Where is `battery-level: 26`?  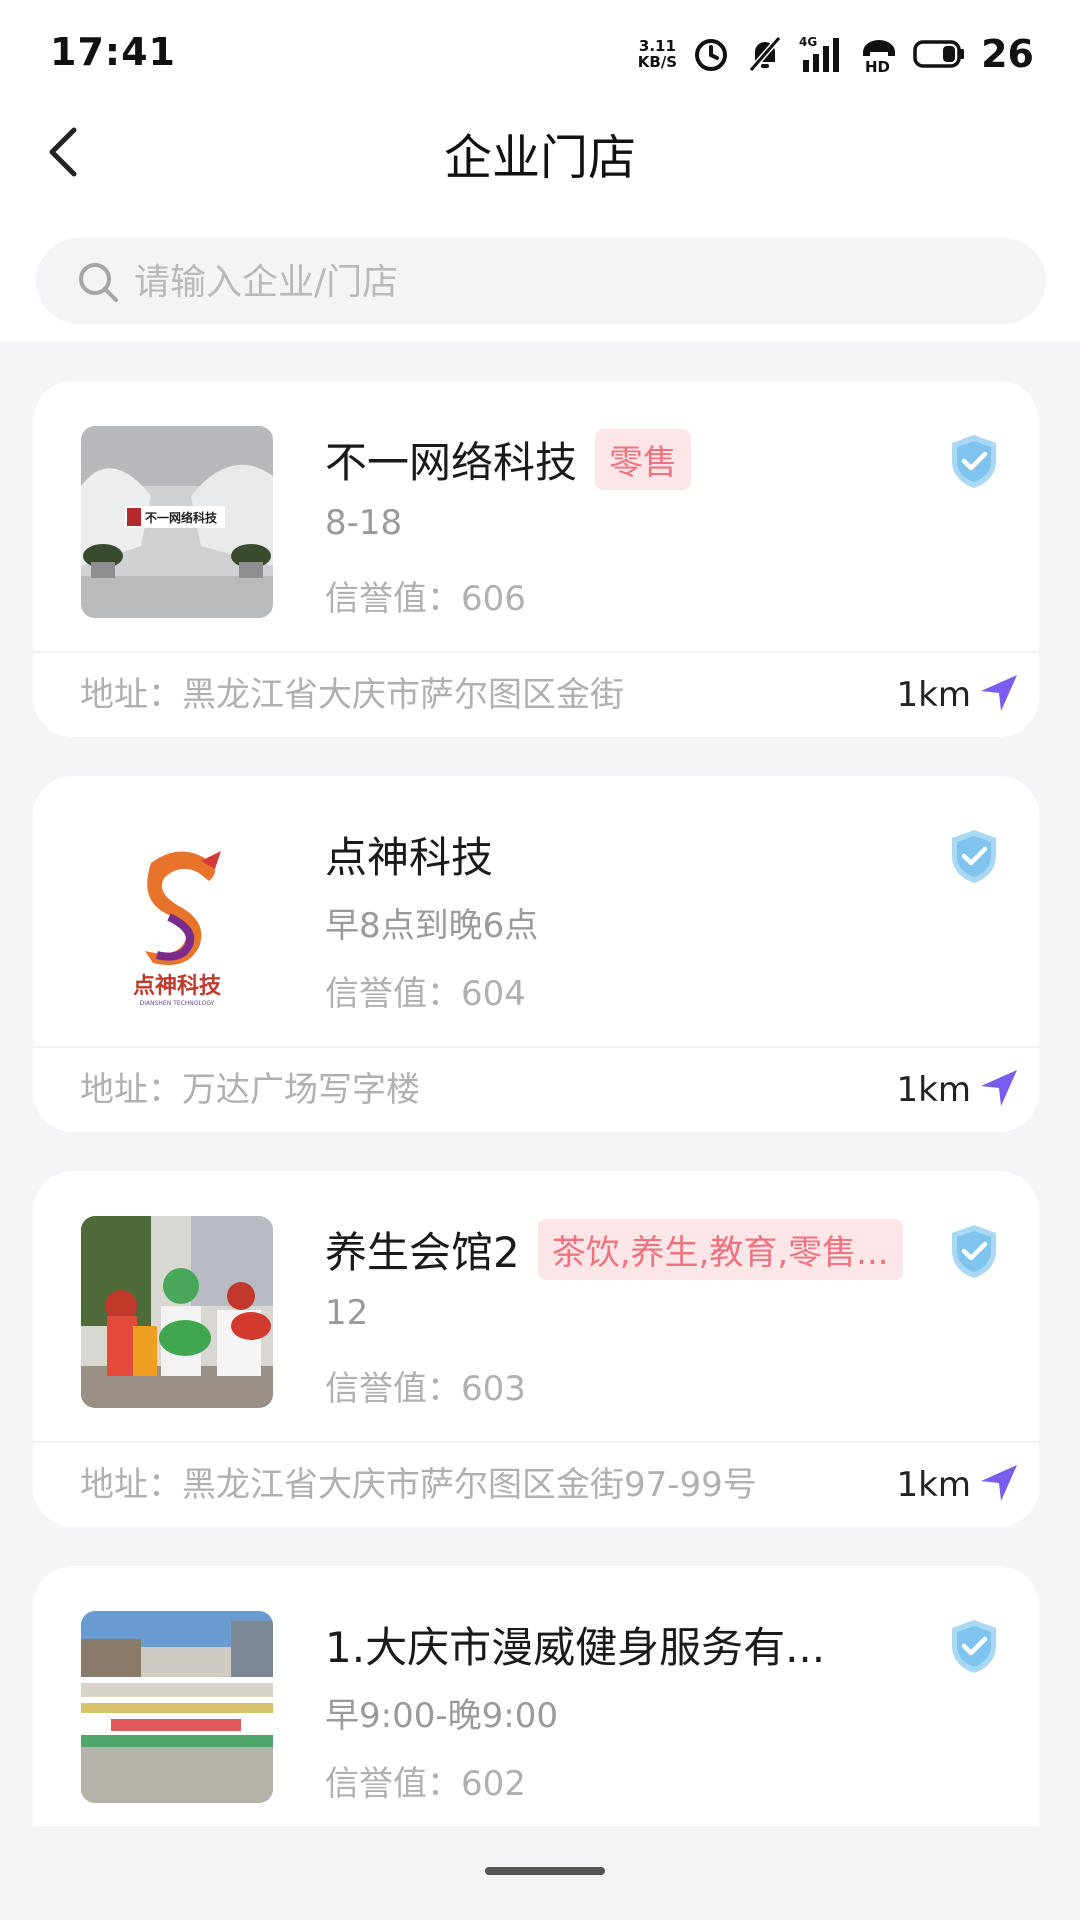
battery-level: 26 is located at coordinates (1007, 54).